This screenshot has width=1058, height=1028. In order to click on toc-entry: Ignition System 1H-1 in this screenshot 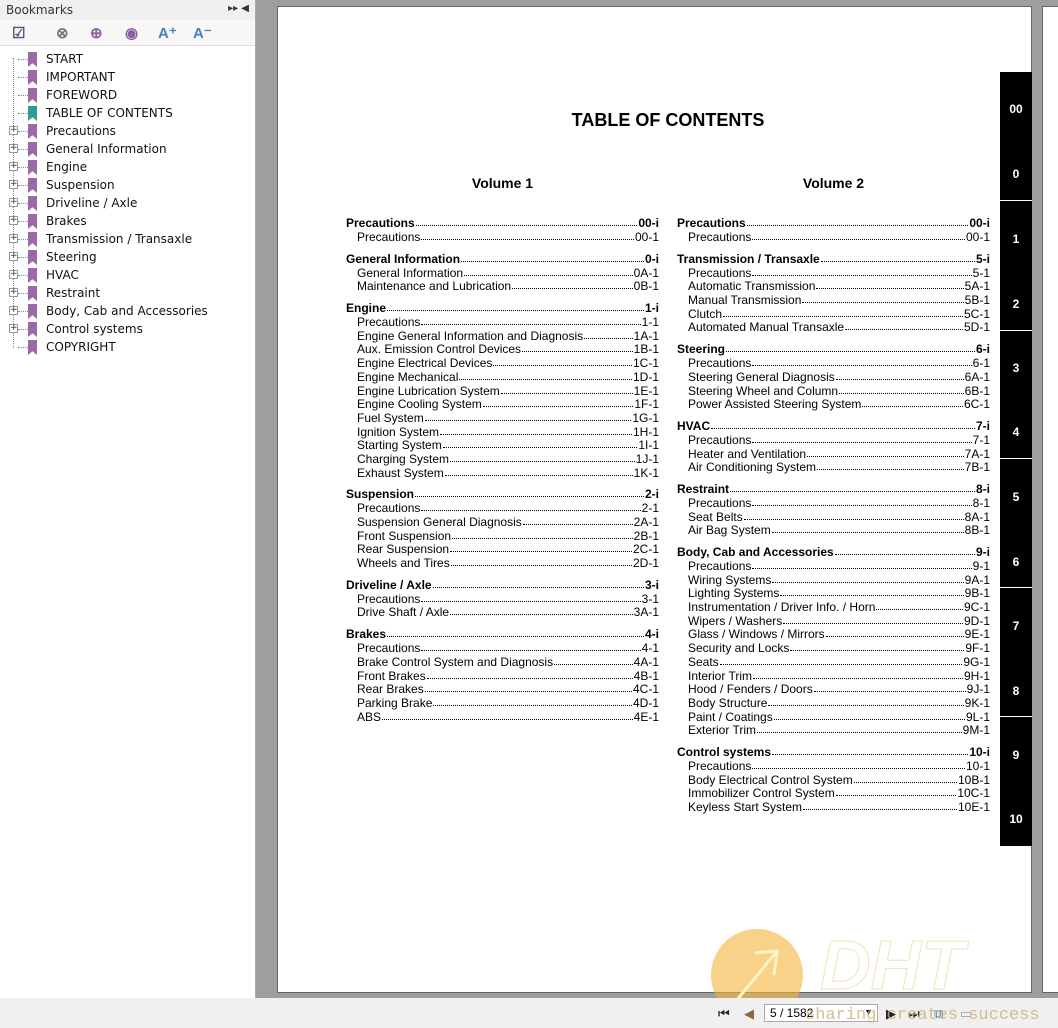, I will do `click(502, 432)`.